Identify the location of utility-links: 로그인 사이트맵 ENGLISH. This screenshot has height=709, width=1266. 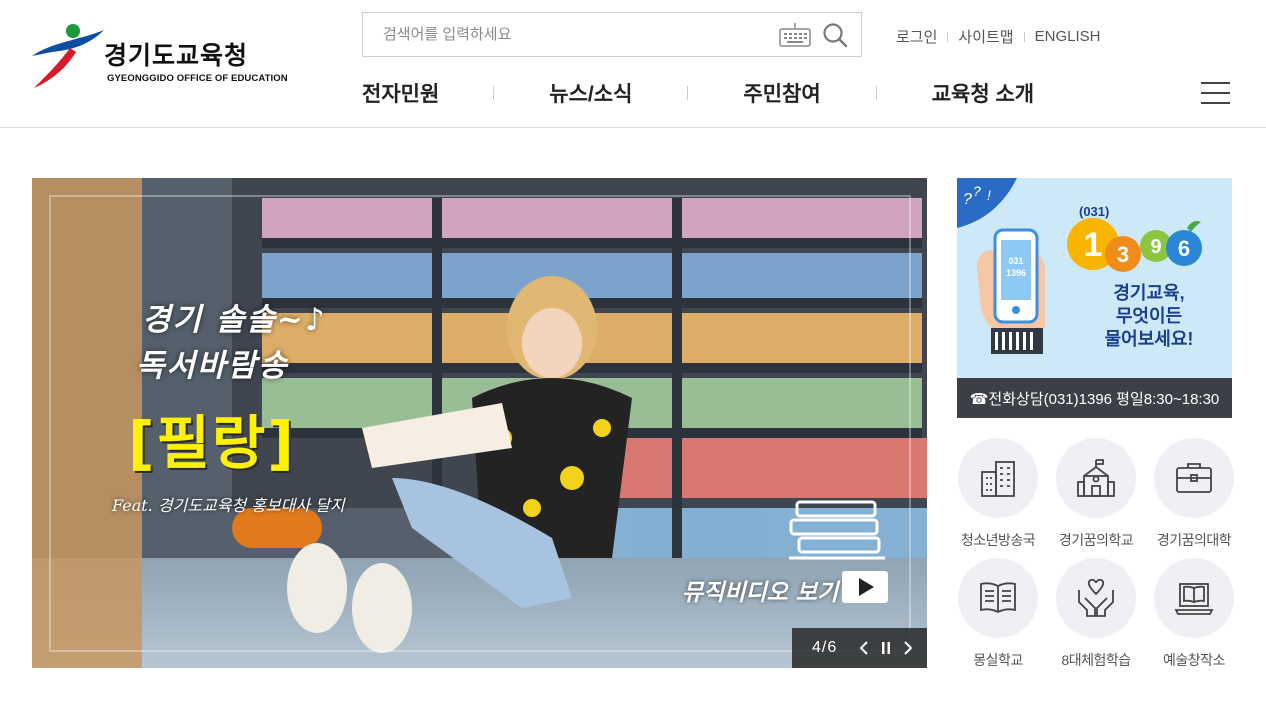
(998, 36).